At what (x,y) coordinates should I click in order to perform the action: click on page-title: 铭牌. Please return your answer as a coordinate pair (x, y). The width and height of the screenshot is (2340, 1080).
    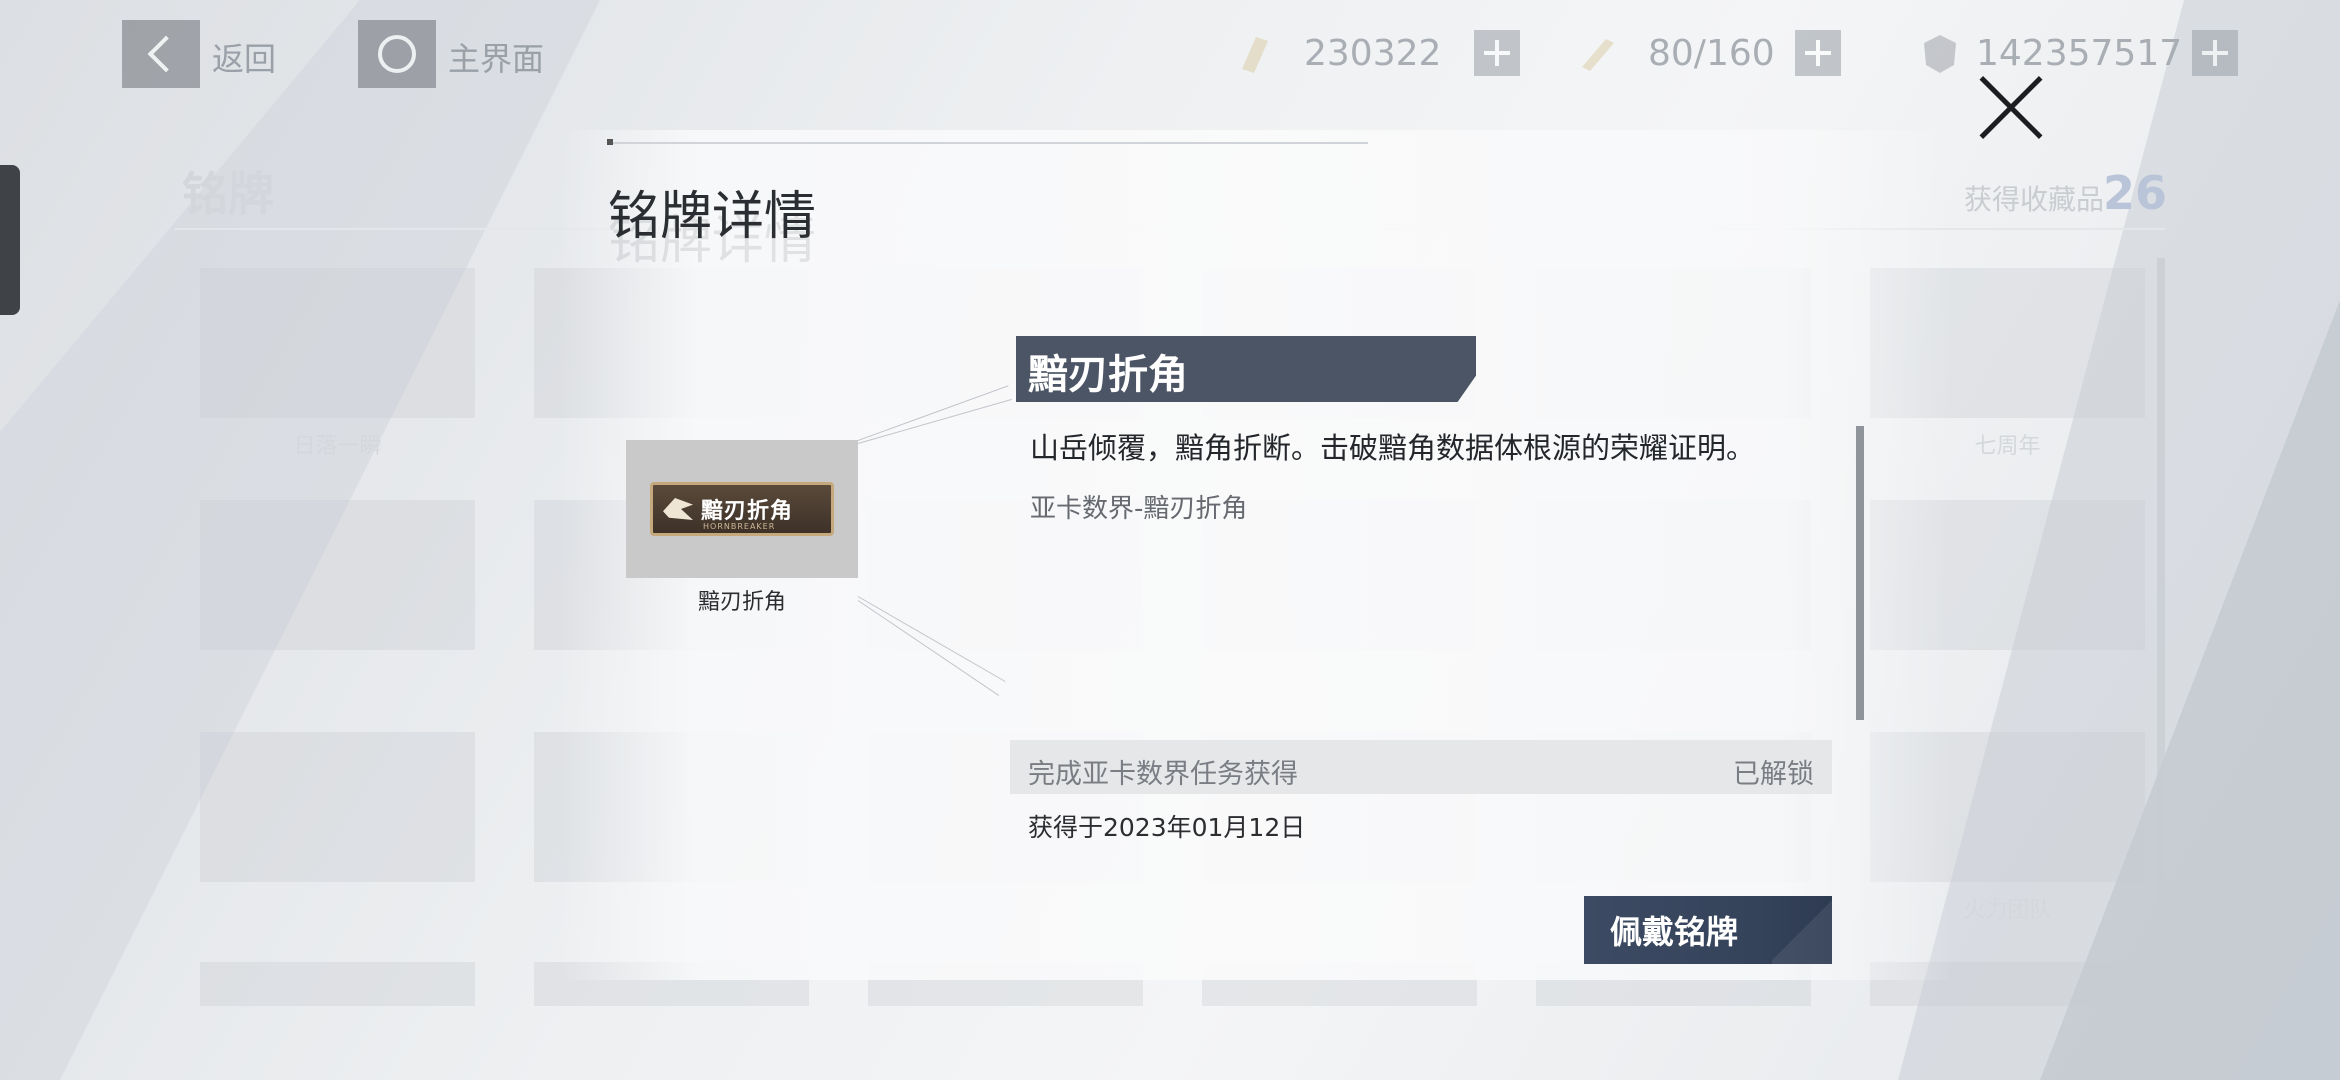
    Looking at the image, I should click on (228, 194).